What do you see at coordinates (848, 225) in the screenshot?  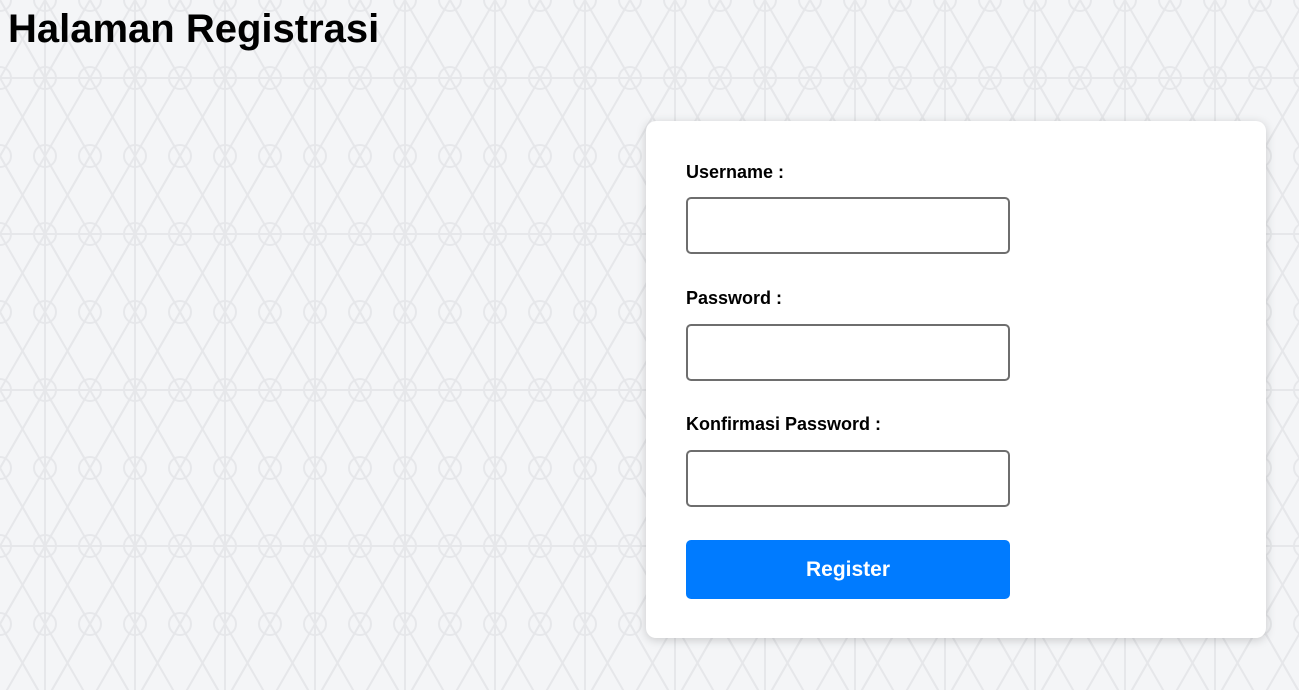 I see `username-input` at bounding box center [848, 225].